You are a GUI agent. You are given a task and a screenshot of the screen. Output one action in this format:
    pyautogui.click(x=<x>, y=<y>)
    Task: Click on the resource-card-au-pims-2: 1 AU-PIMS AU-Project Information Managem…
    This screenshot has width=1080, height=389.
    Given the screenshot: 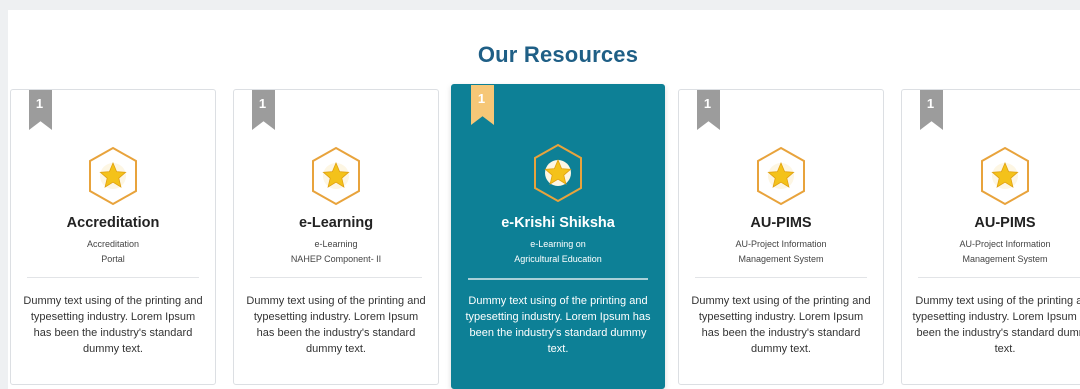 What is the action you would take?
    pyautogui.click(x=990, y=237)
    